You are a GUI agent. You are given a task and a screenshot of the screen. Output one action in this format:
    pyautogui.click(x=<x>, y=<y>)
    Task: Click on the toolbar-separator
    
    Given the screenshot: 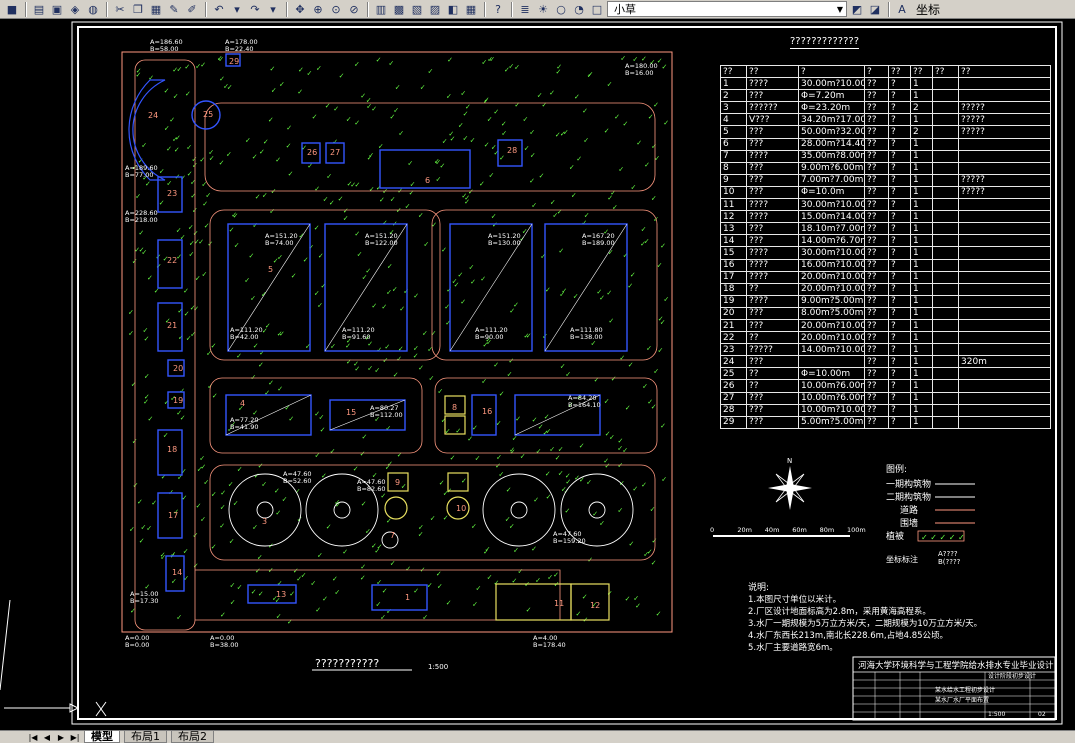 What is the action you would take?
    pyautogui.click(x=888, y=9)
    